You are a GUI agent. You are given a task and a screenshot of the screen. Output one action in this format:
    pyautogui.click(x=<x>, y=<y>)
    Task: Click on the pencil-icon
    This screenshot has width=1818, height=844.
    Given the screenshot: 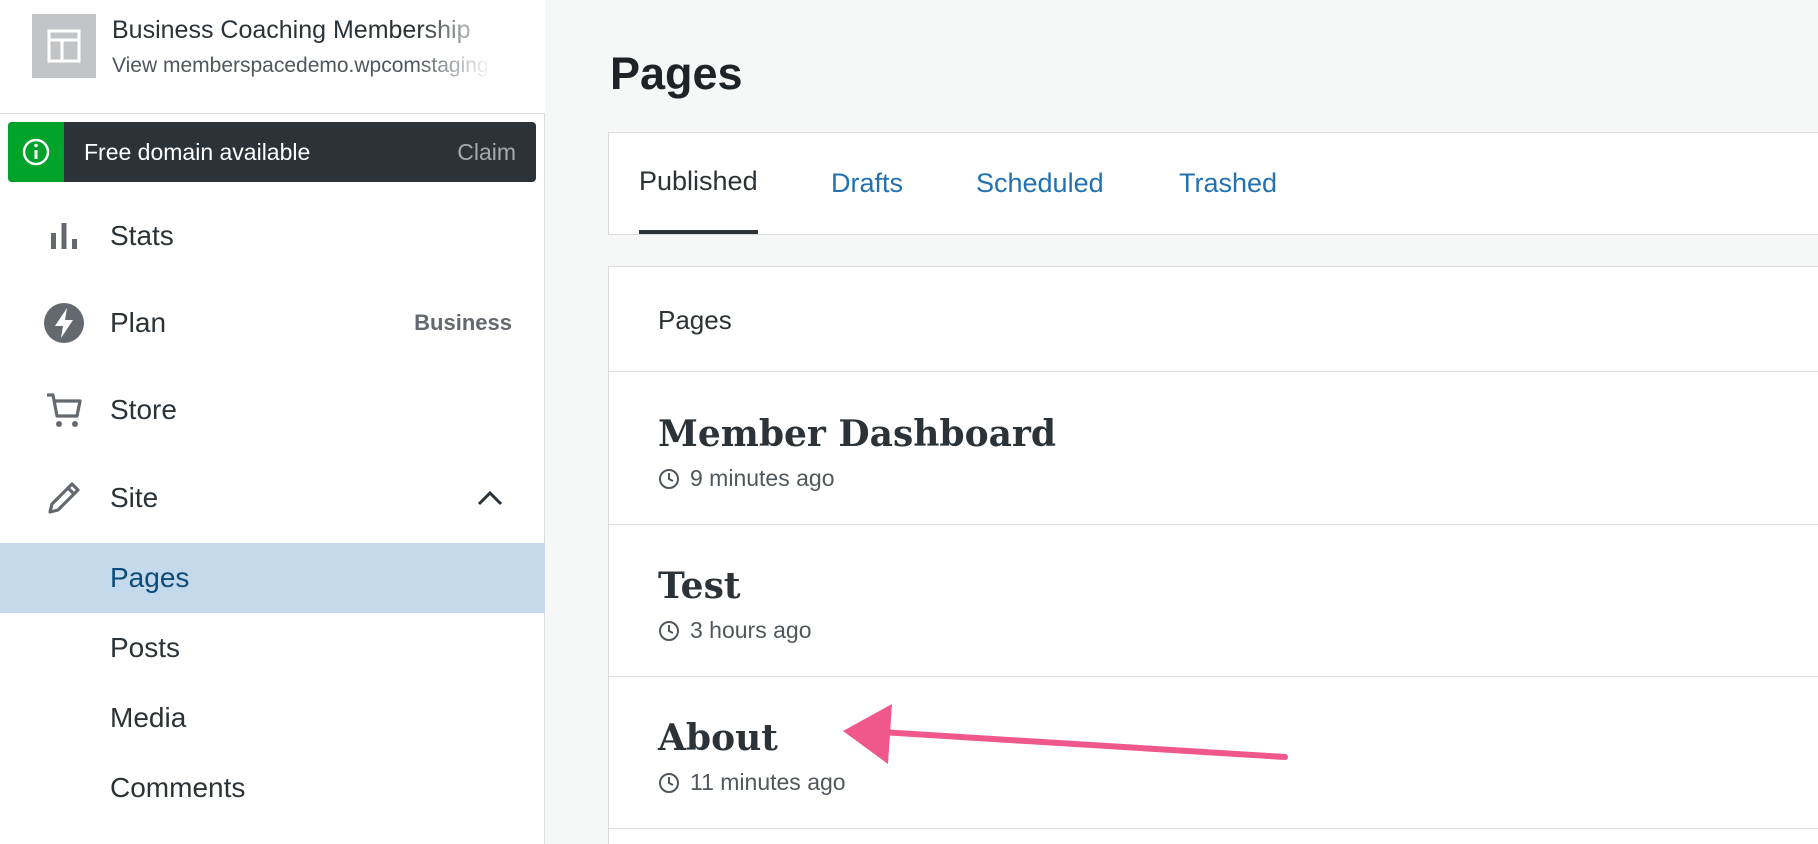 What is the action you would take?
    pyautogui.click(x=64, y=498)
    